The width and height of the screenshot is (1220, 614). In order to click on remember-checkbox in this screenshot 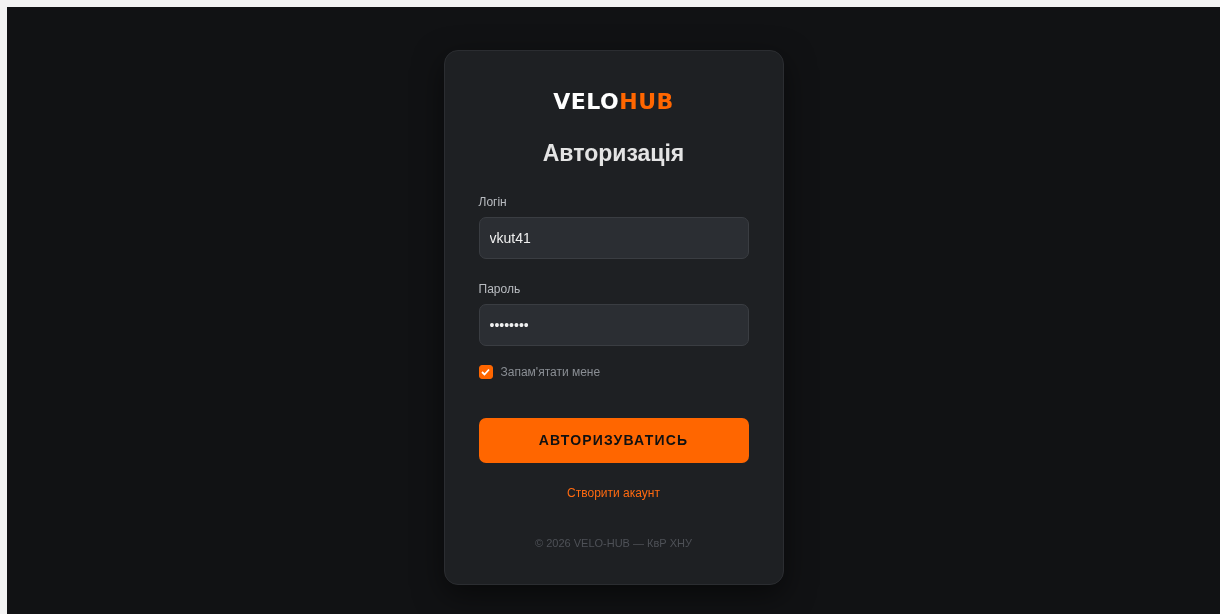, I will do `click(485, 371)`.